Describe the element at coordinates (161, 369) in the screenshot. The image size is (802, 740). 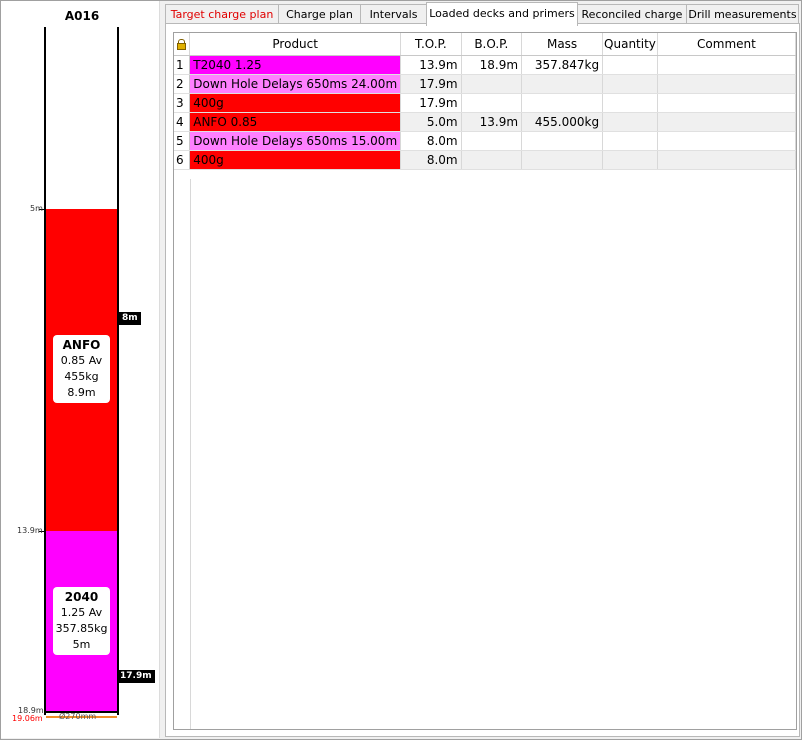
I see `panel-splitter` at that location.